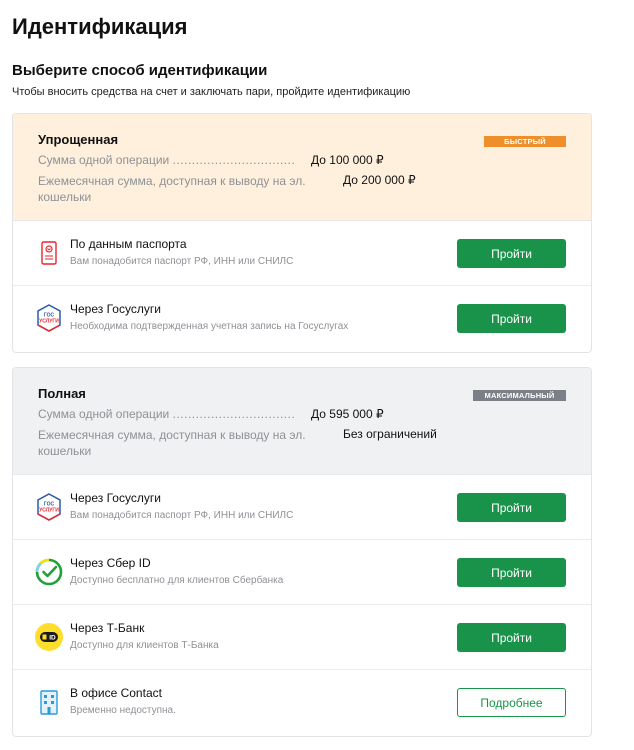 Image resolution: width=634 pixels, height=750 pixels. I want to click on tier-badge: БЫСТРЫЙ, so click(525, 141).